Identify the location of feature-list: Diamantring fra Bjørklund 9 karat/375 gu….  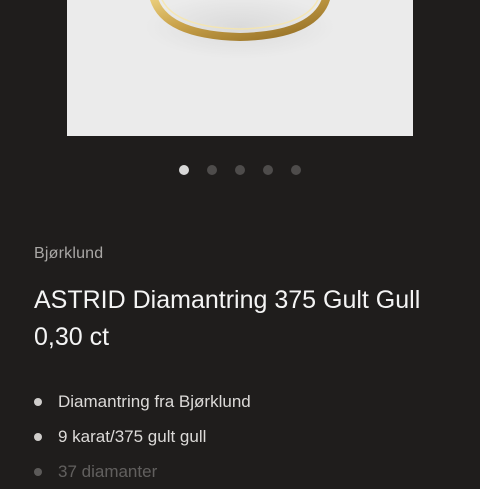
(142, 436).